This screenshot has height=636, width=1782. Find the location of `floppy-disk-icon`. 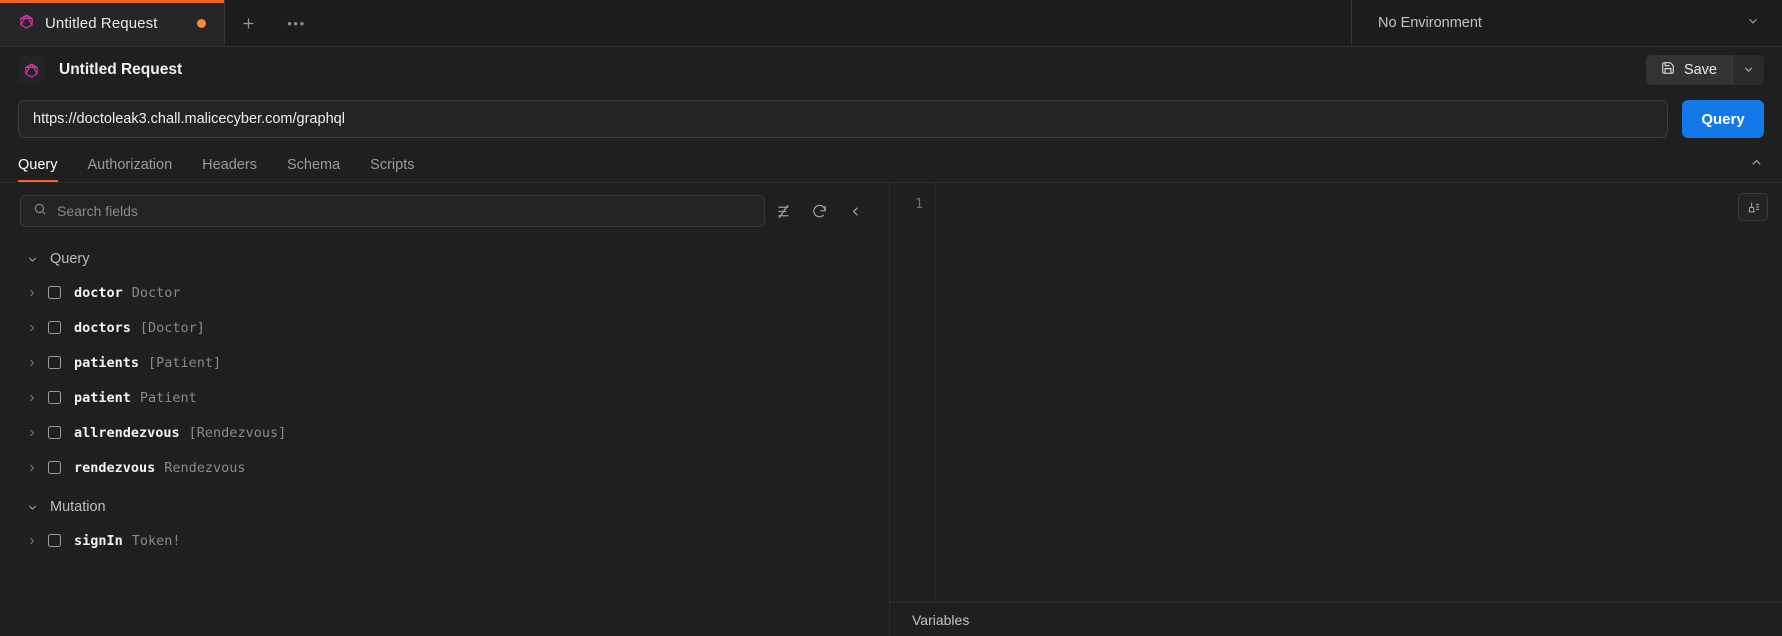

floppy-disk-icon is located at coordinates (1668, 70).